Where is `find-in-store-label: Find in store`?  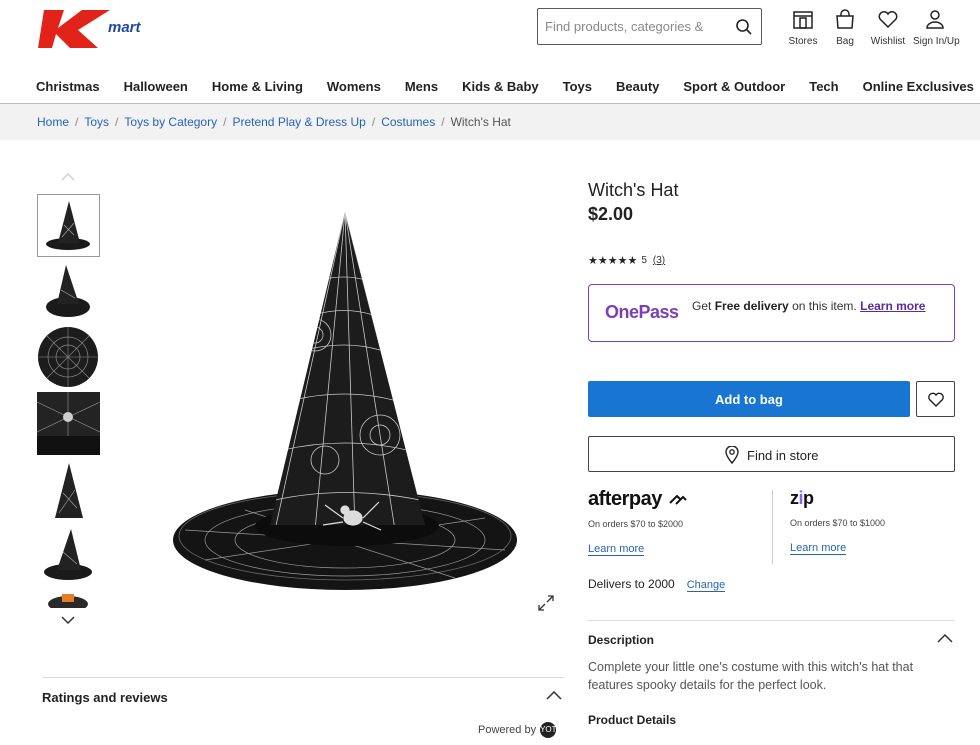
find-in-store-label: Find in store is located at coordinates (783, 455).